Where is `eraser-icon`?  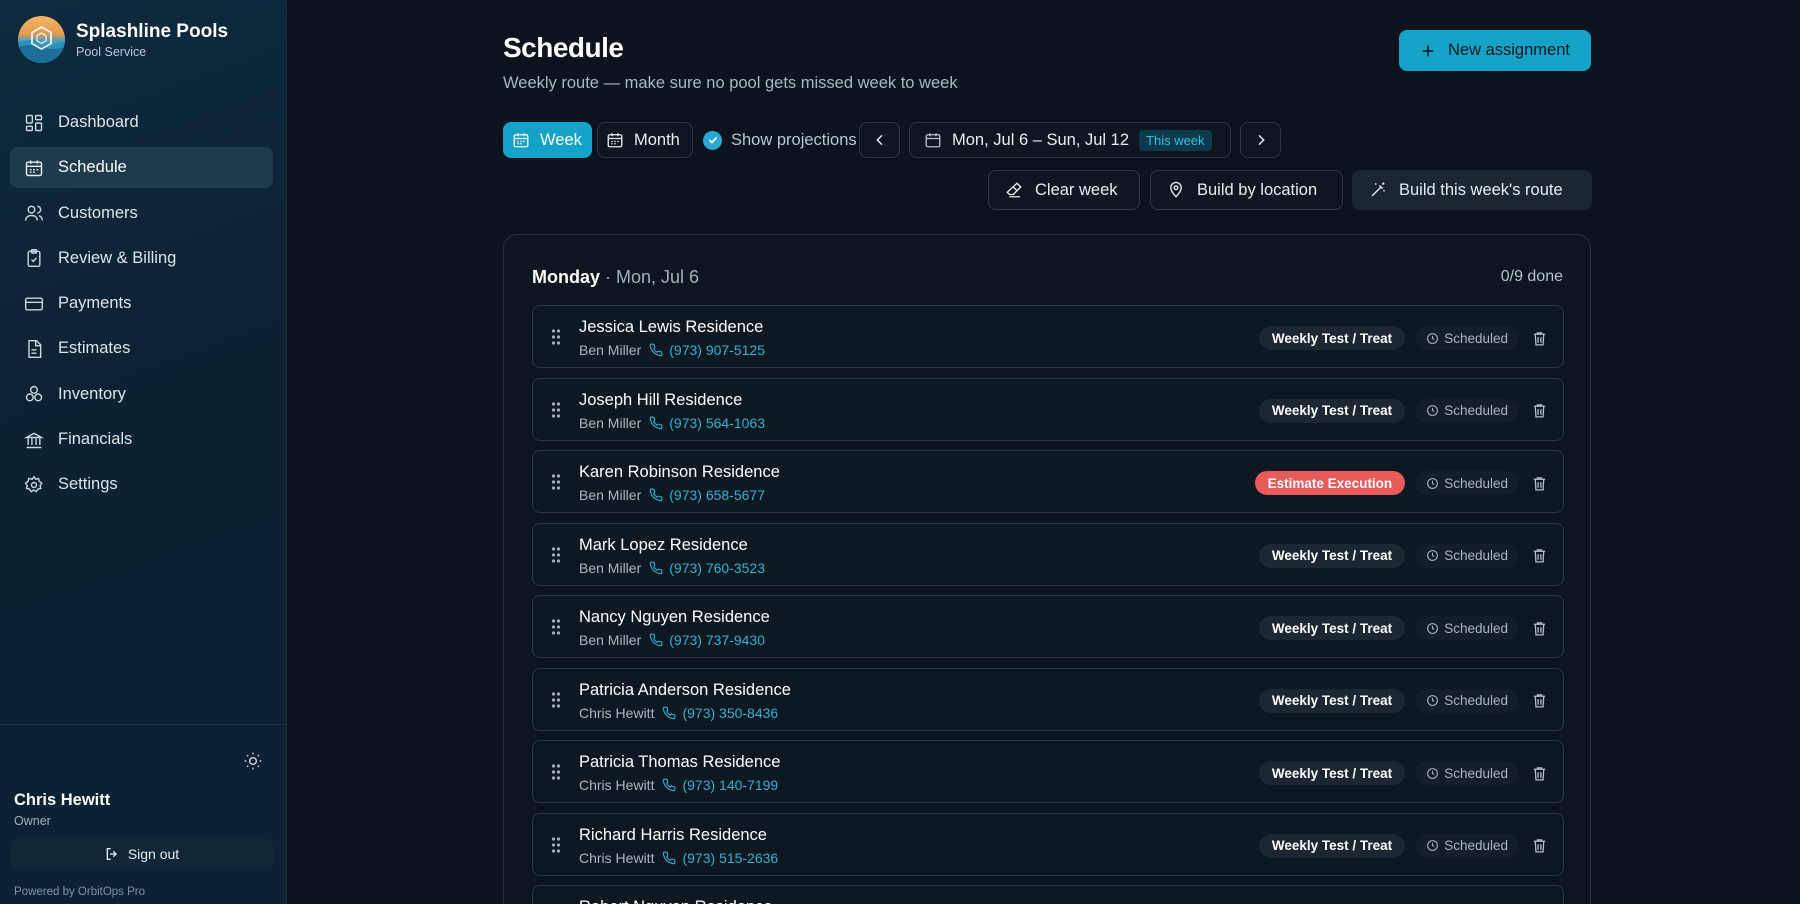
eraser-icon is located at coordinates (1014, 190).